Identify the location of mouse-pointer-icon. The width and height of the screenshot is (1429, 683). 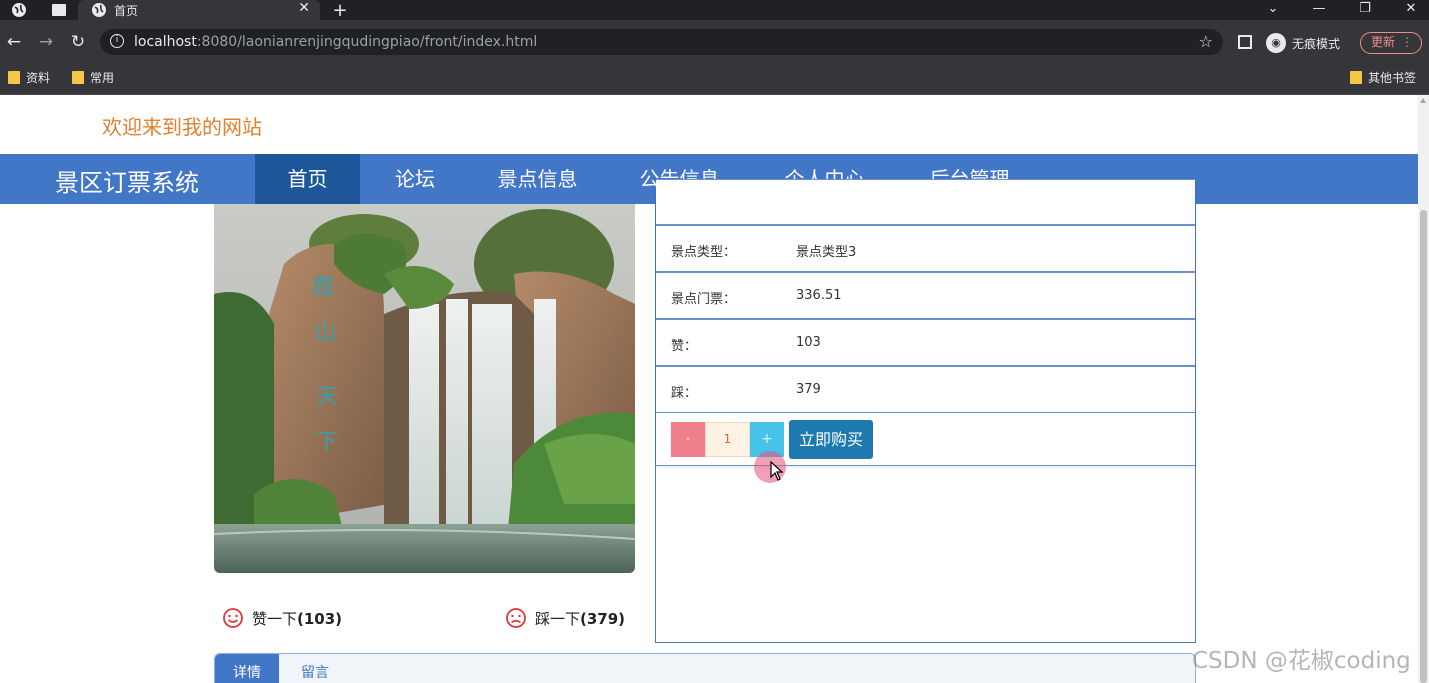
(777, 471).